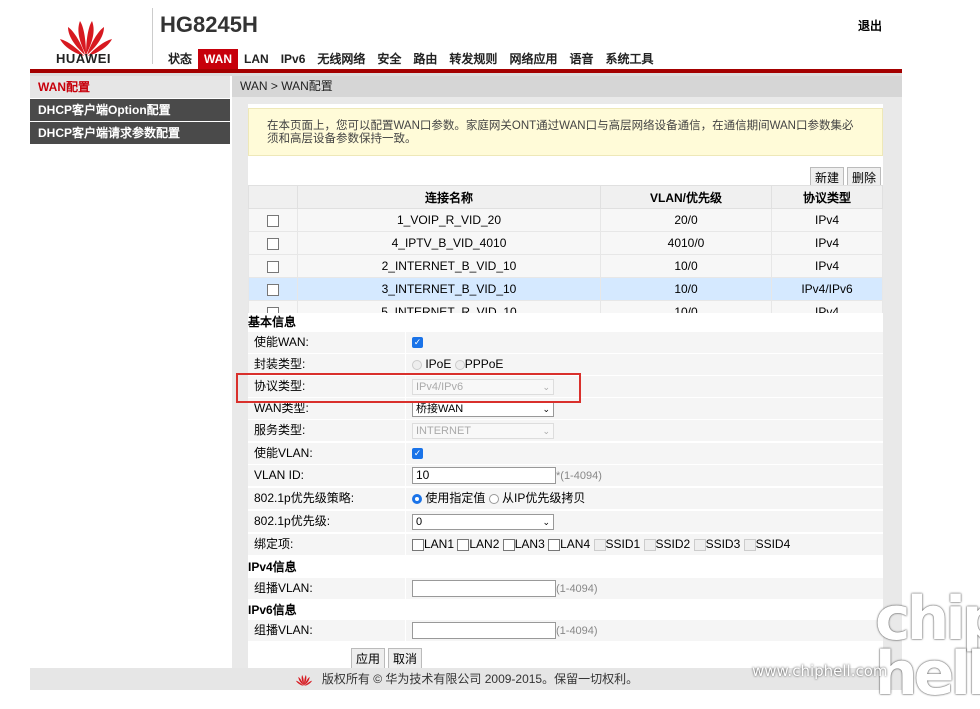 The width and height of the screenshot is (980, 709). Describe the element at coordinates (575, 544) in the screenshot. I see `binding-lan4-label: LAN4` at that location.